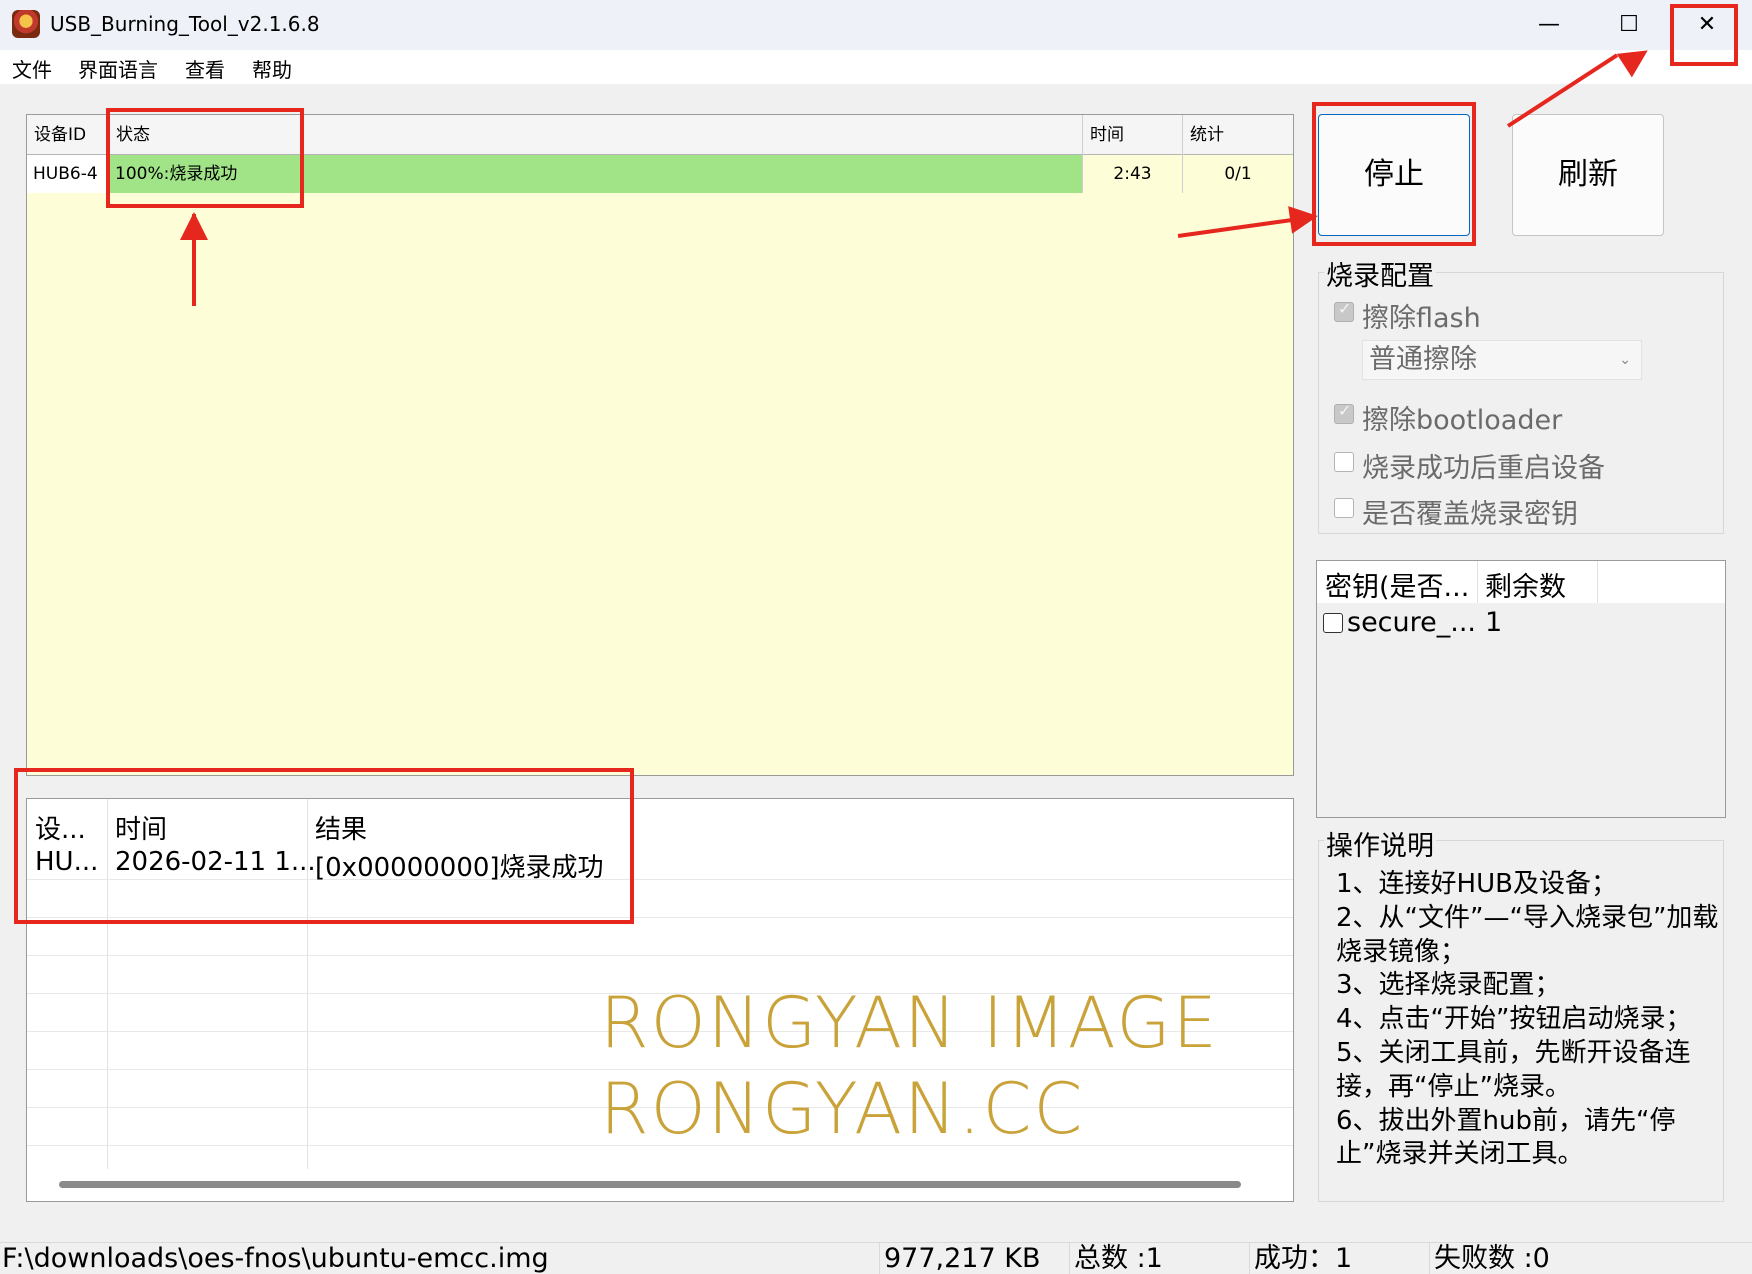 The height and width of the screenshot is (1274, 1752). Describe the element at coordinates (272, 68) in the screenshot. I see `menu-help: 帮助` at that location.